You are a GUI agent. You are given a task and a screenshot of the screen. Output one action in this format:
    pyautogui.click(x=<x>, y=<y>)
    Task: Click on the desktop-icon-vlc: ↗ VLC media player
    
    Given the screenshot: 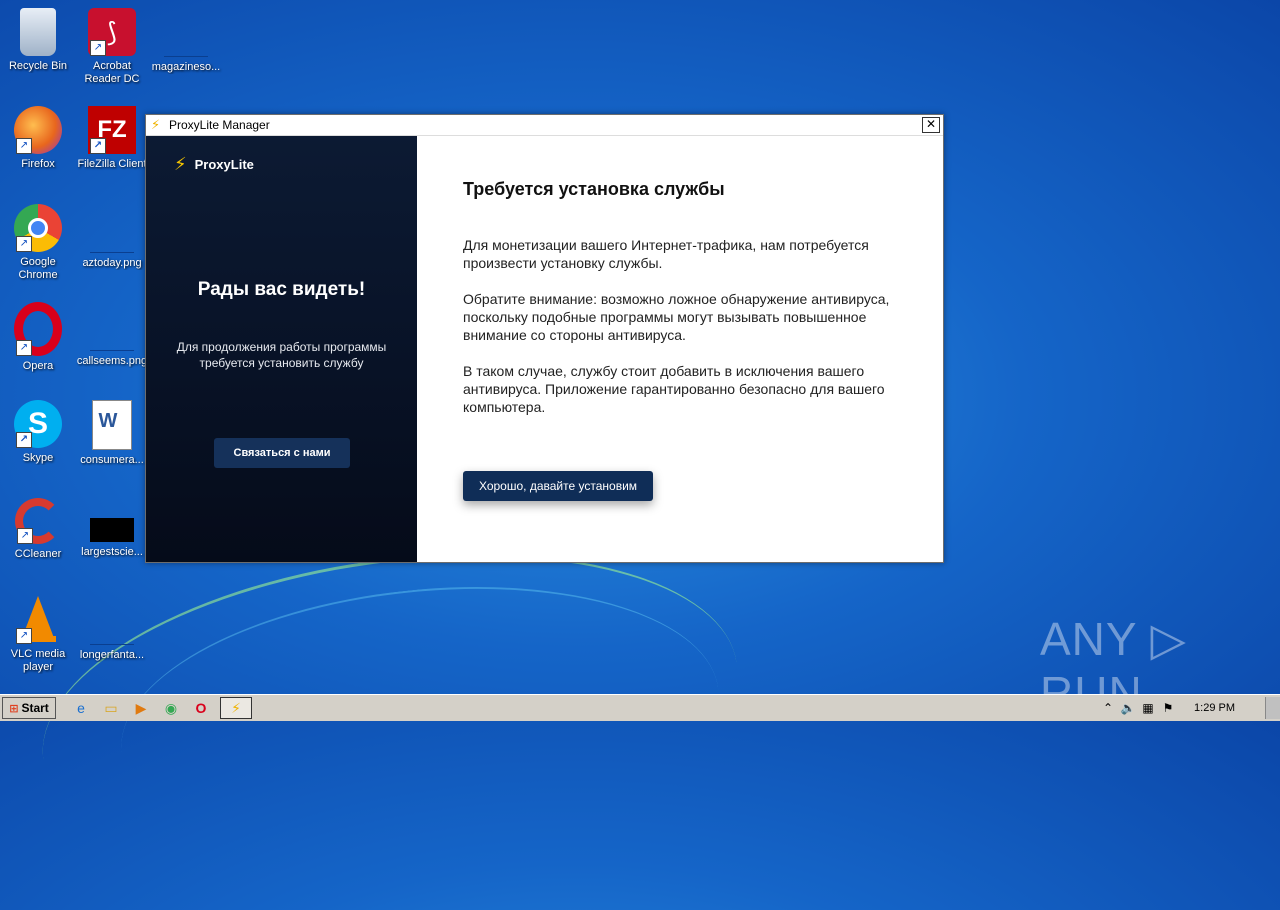 What is the action you would take?
    pyautogui.click(x=38, y=635)
    